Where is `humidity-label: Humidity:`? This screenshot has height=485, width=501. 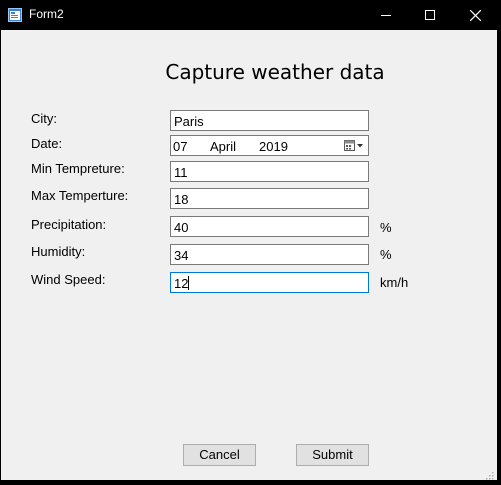 humidity-label: Humidity: is located at coordinates (58, 251).